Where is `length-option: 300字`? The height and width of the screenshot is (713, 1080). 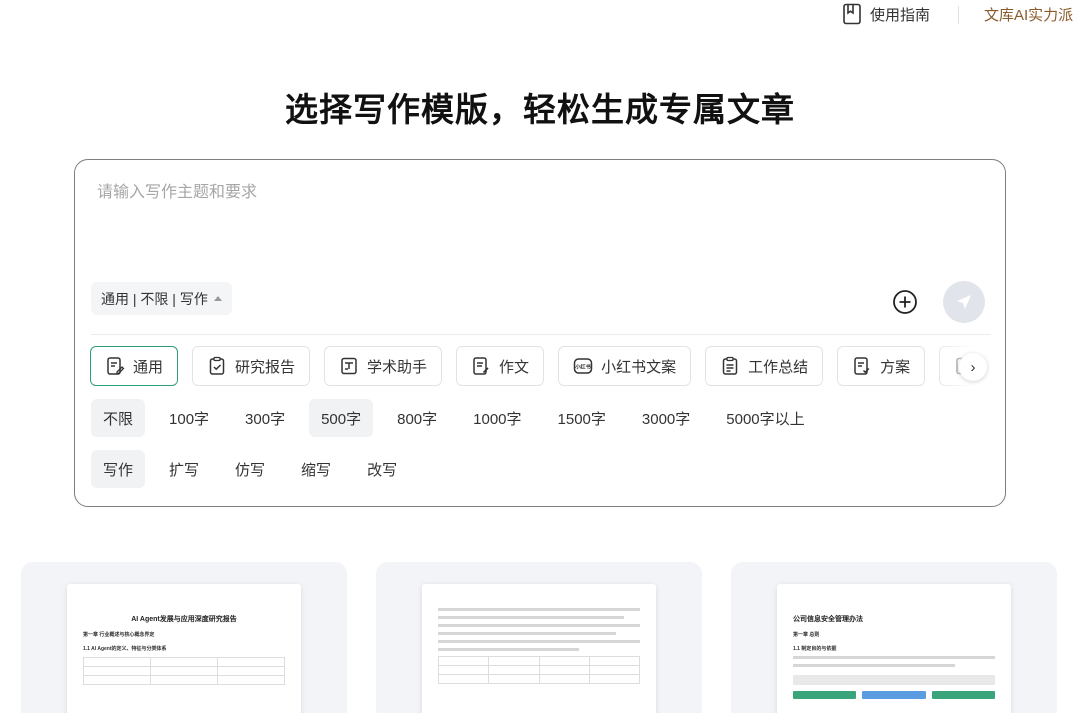
length-option: 300字 is located at coordinates (265, 418).